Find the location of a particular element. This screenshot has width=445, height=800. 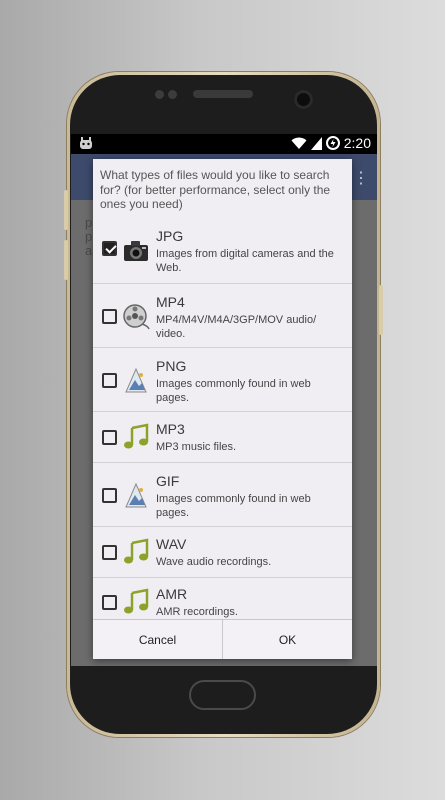

gif-title: GIF is located at coordinates (168, 481).